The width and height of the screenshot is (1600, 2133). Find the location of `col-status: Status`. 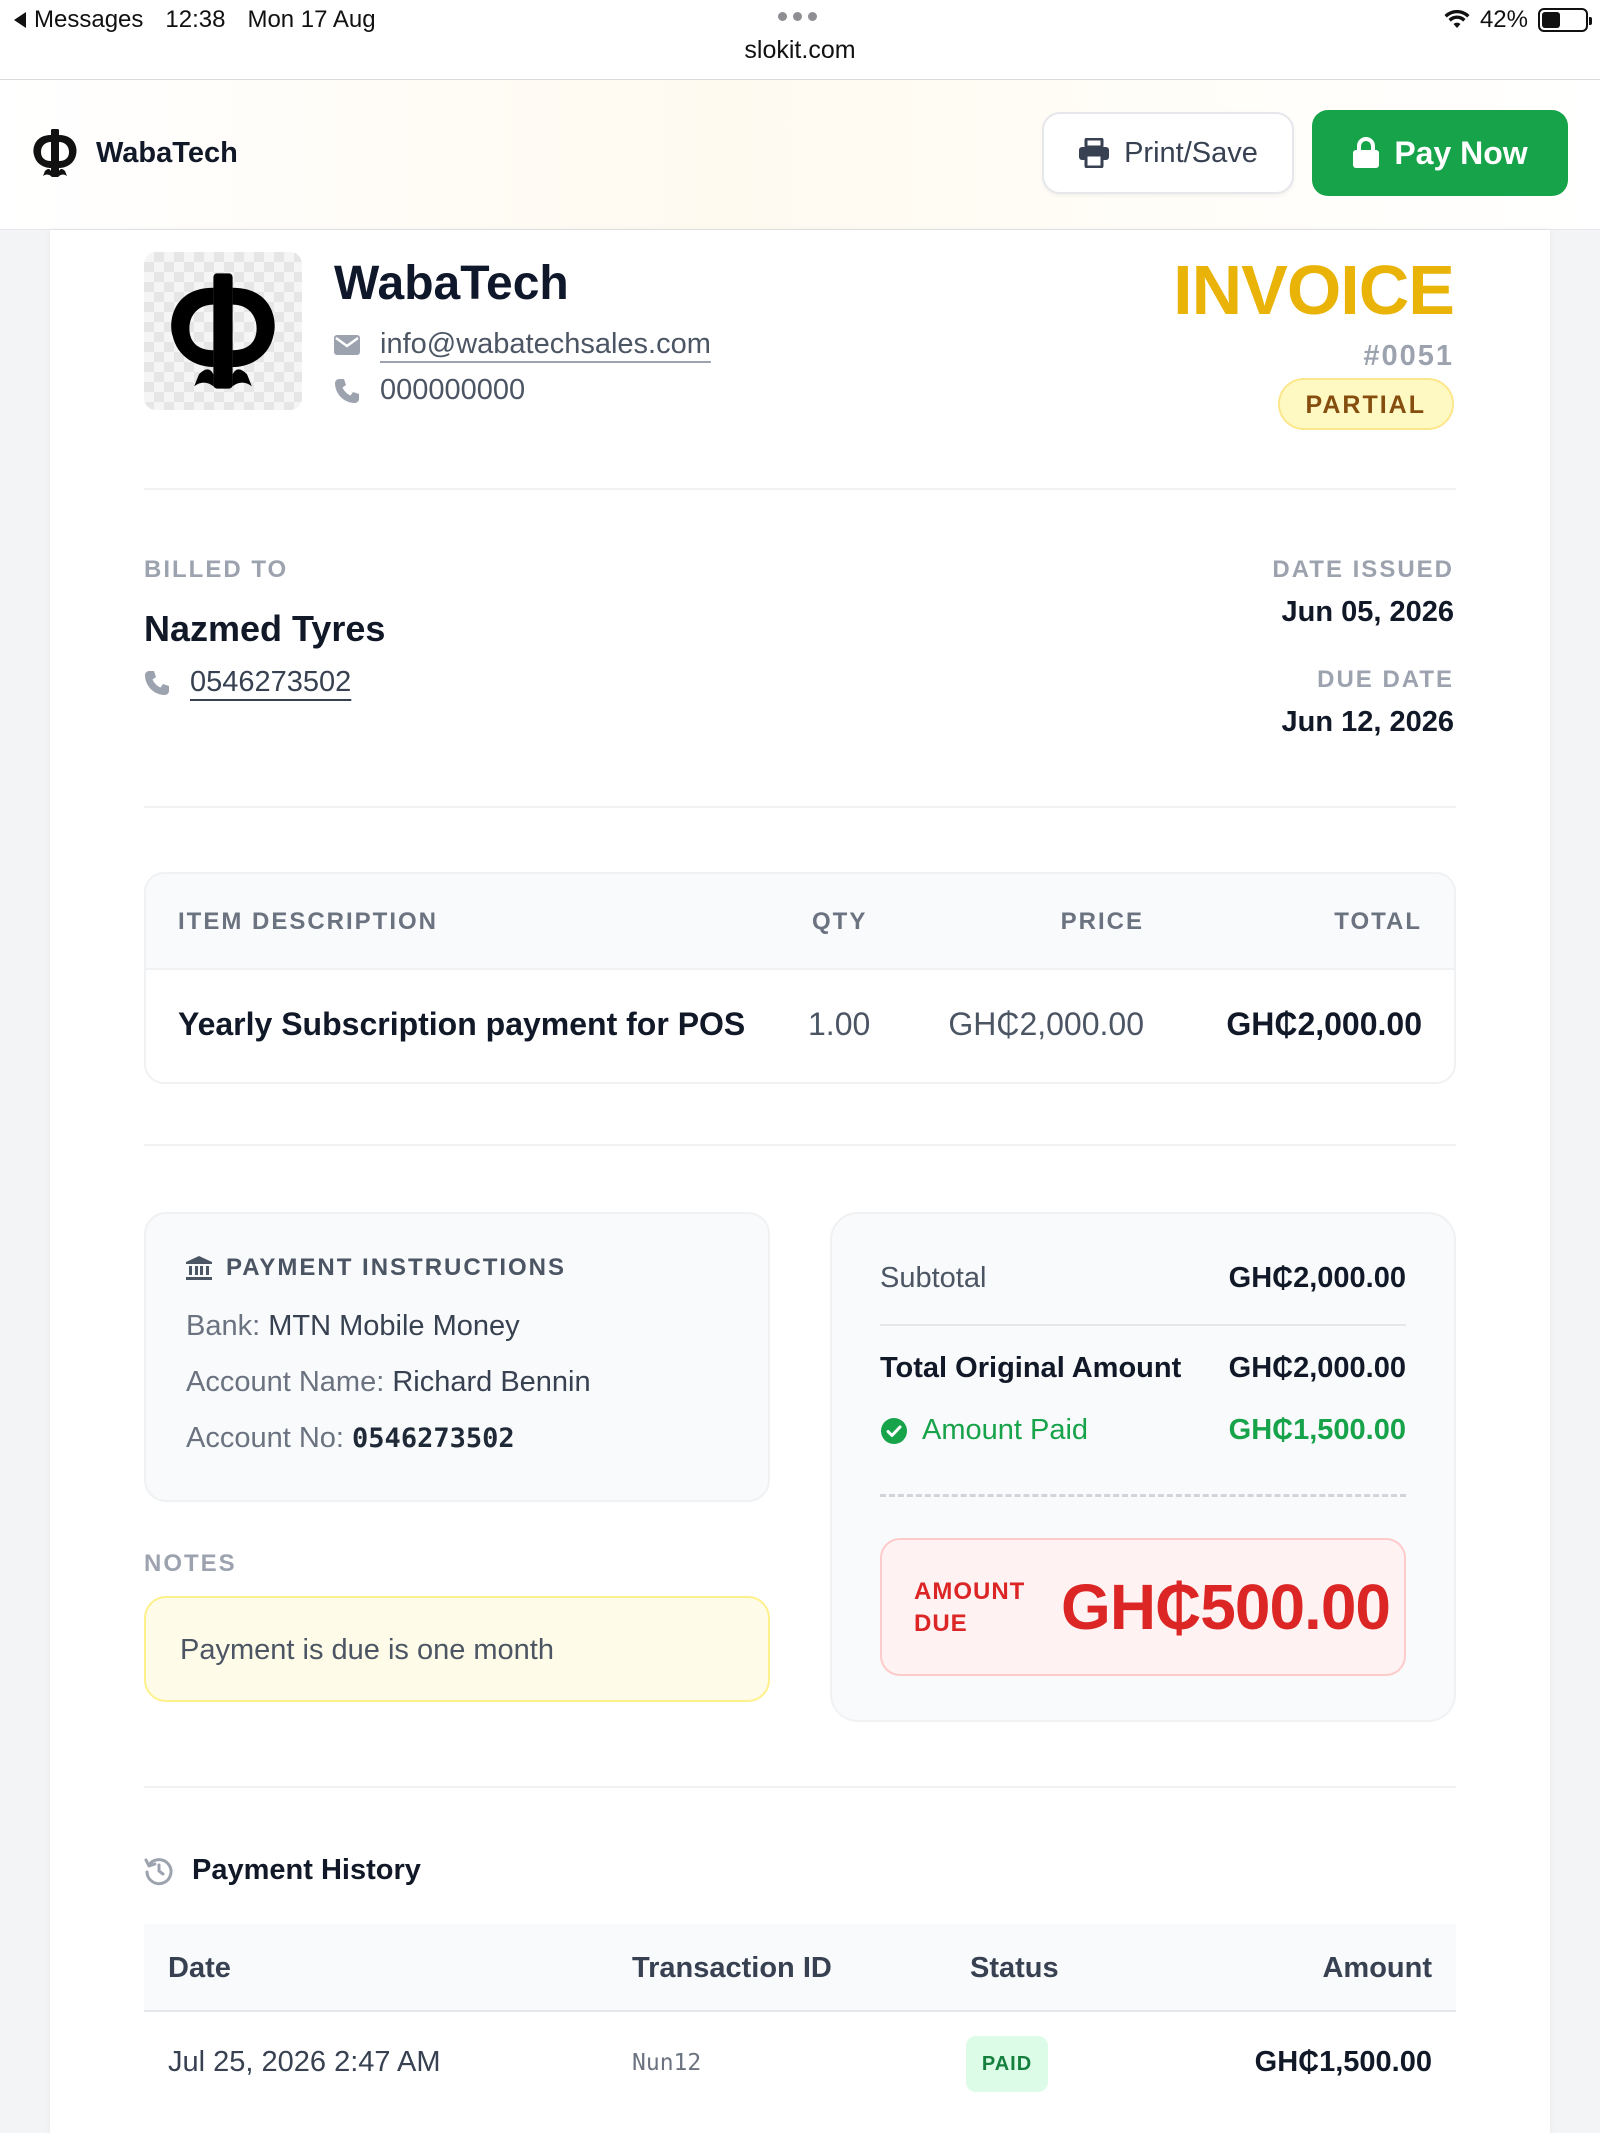

col-status: Status is located at coordinates (1014, 1968).